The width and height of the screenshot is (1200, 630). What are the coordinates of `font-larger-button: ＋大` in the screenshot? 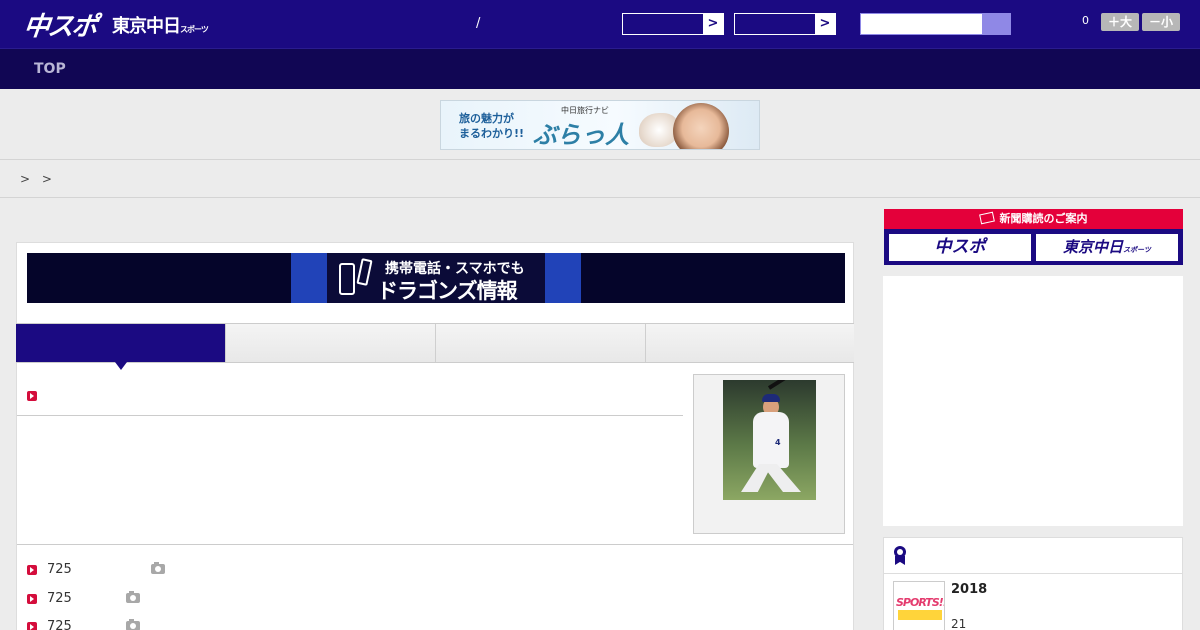 It's located at (1120, 22).